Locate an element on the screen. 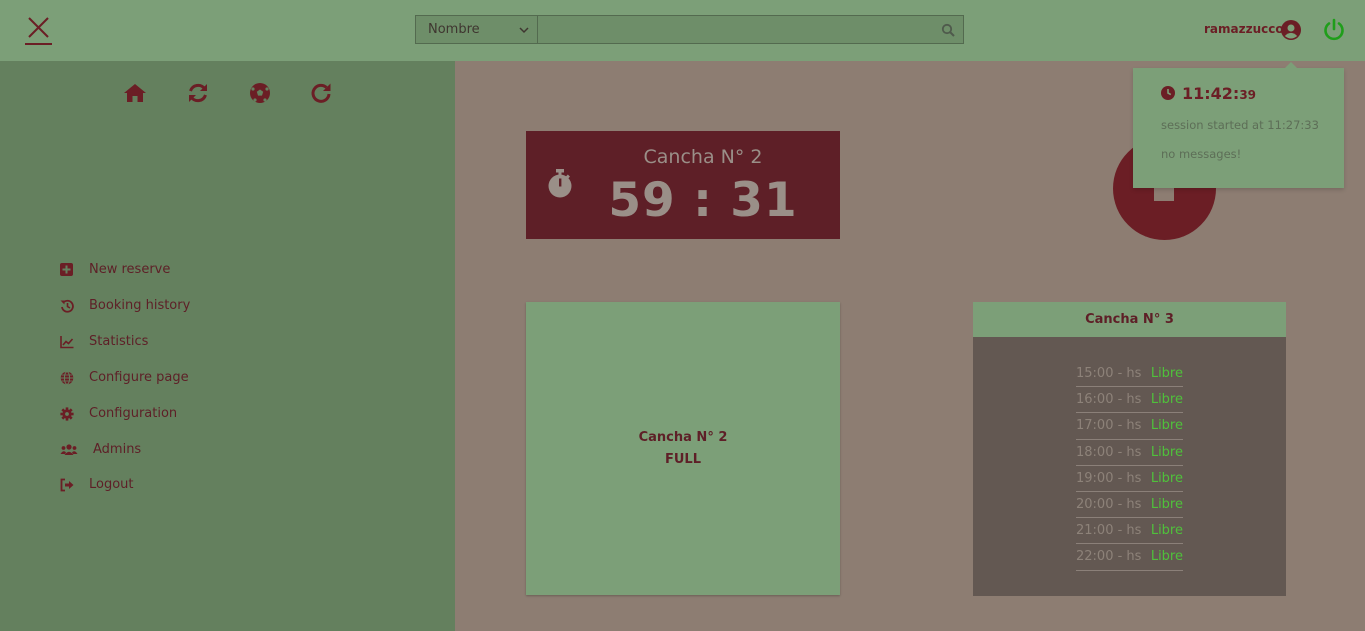 Image resolution: width=1365 pixels, height=631 pixels. menu-label: New reserve is located at coordinates (130, 269).